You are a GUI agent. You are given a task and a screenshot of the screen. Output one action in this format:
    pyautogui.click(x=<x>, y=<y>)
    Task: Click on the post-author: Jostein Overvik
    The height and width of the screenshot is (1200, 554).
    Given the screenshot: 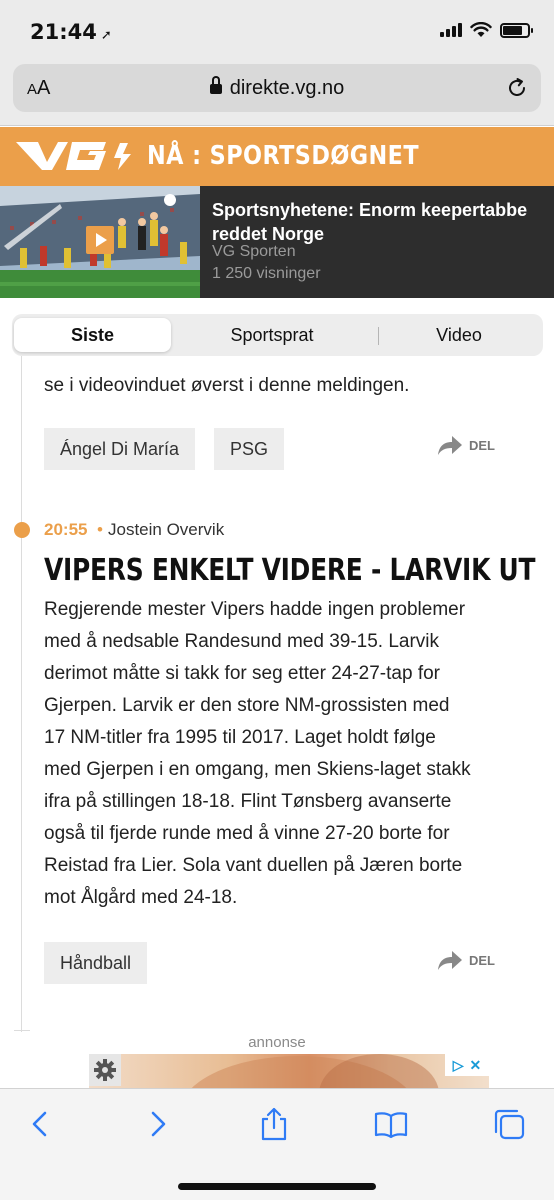 What is the action you would take?
    pyautogui.click(x=166, y=529)
    